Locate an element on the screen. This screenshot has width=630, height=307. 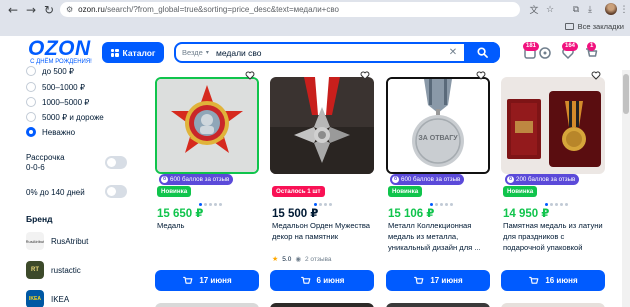
search-scope-label: Везде is located at coordinates (192, 52).